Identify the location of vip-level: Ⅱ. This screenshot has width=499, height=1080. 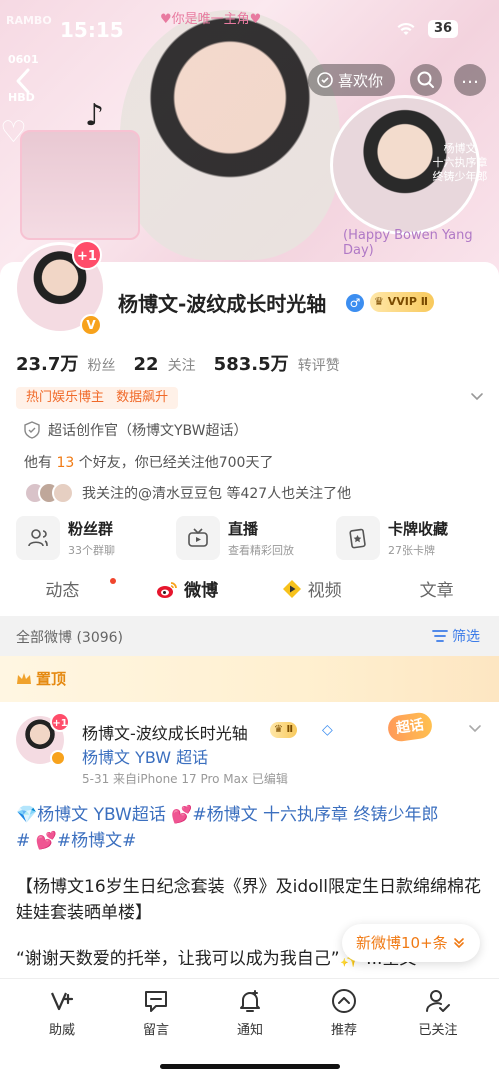
(290, 729).